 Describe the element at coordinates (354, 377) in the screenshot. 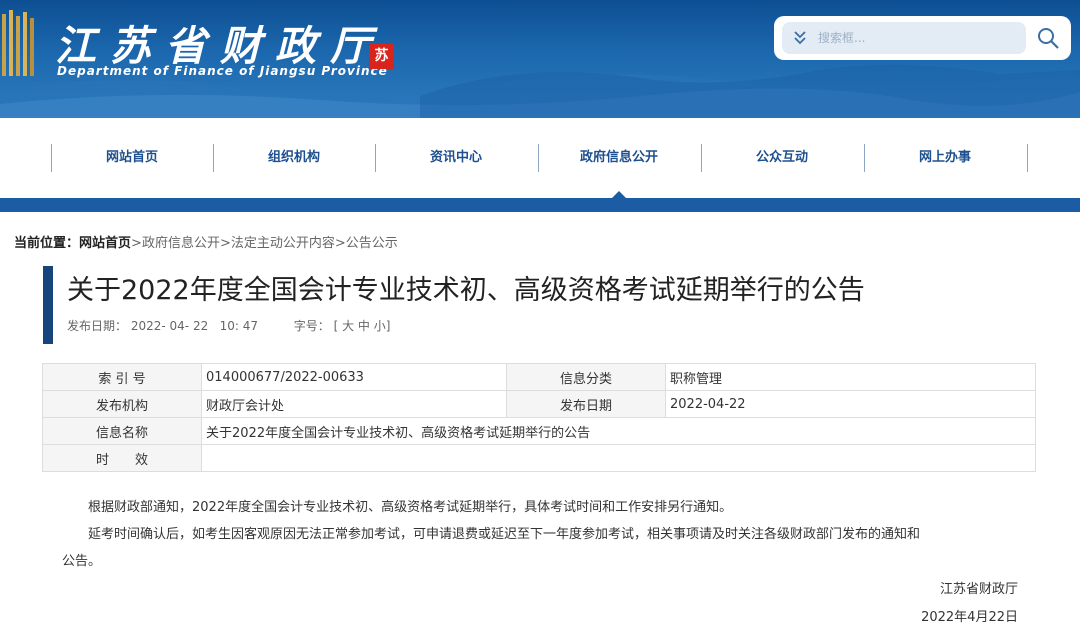

I see `index-value: 014000677/2022-00633` at that location.